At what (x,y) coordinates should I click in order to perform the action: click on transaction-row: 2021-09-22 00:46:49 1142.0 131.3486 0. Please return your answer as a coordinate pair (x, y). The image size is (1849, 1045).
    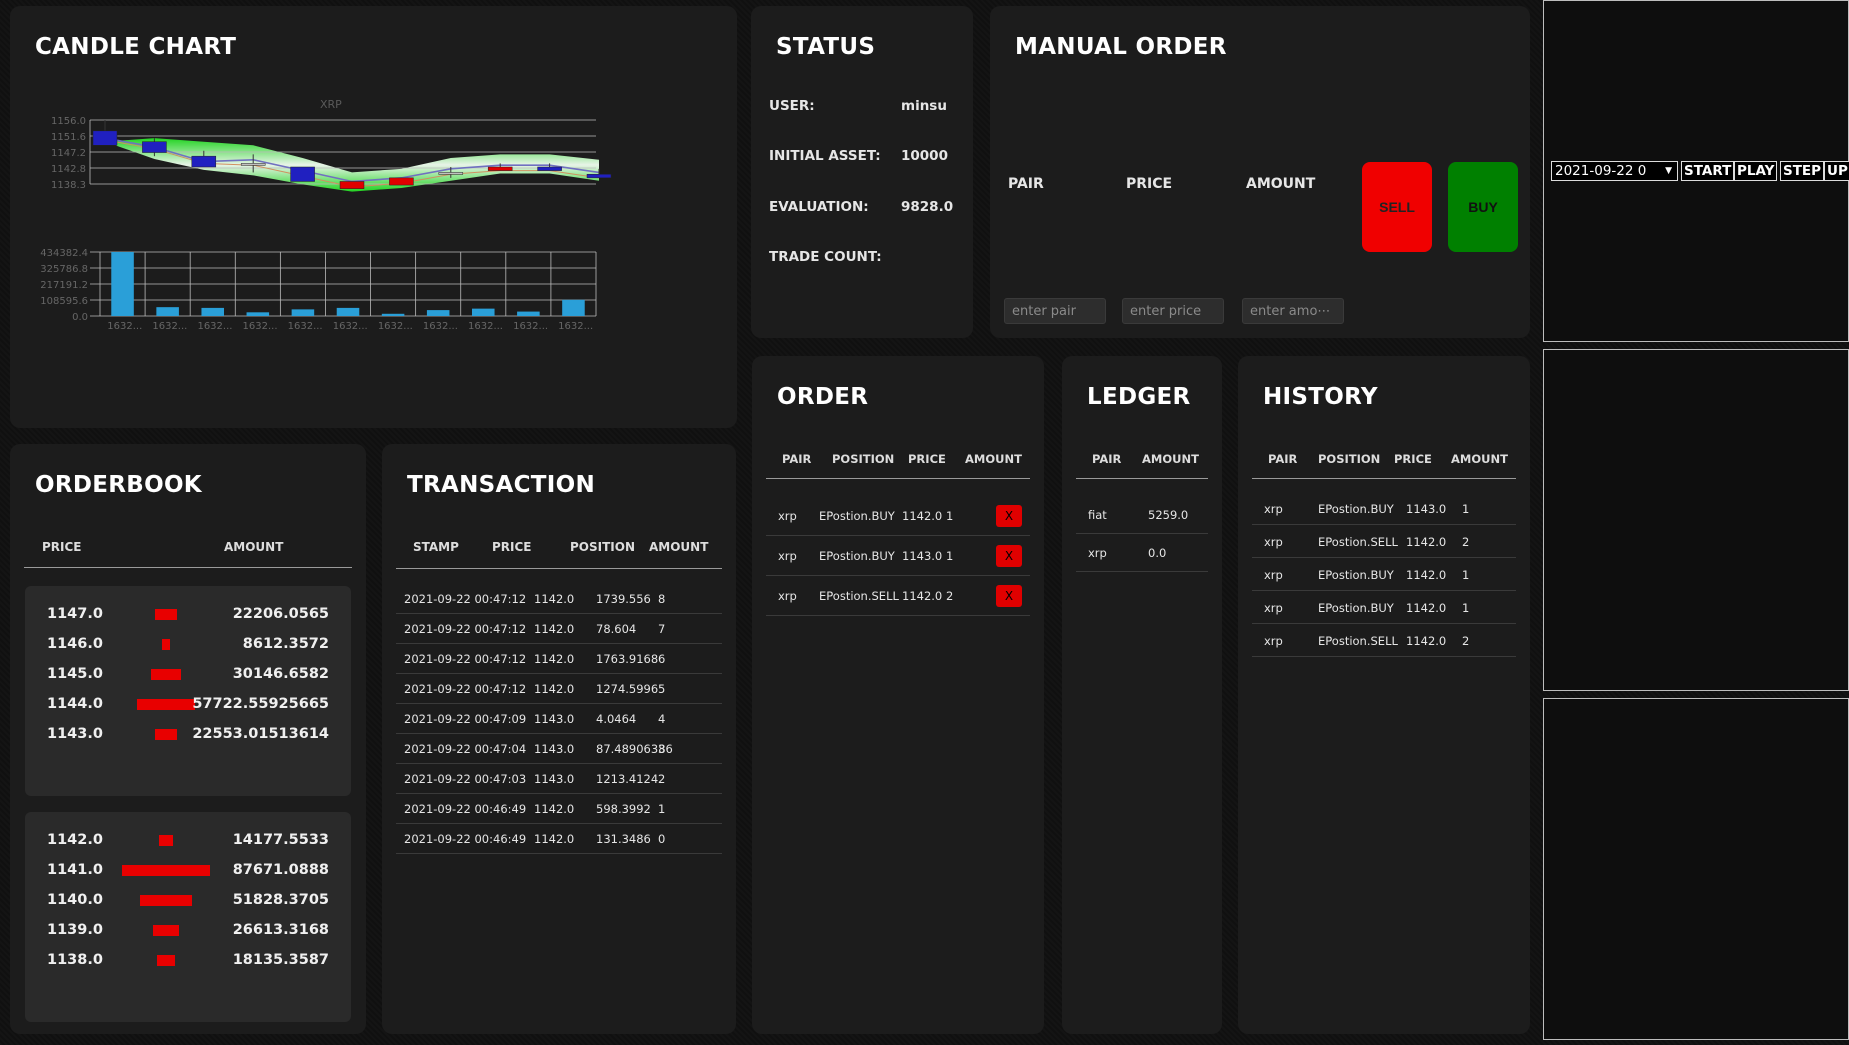
    Looking at the image, I should click on (559, 839).